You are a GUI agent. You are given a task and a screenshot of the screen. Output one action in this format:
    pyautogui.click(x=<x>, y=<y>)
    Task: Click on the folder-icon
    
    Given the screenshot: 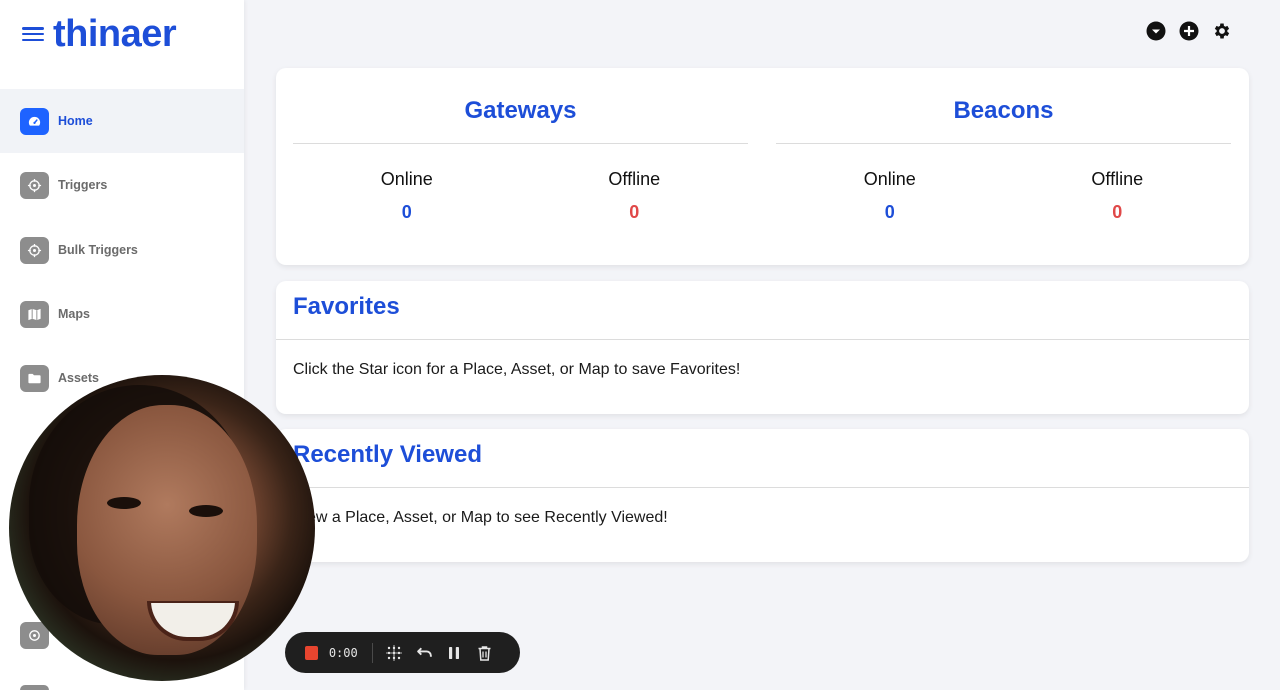 What is the action you would take?
    pyautogui.click(x=34, y=378)
    